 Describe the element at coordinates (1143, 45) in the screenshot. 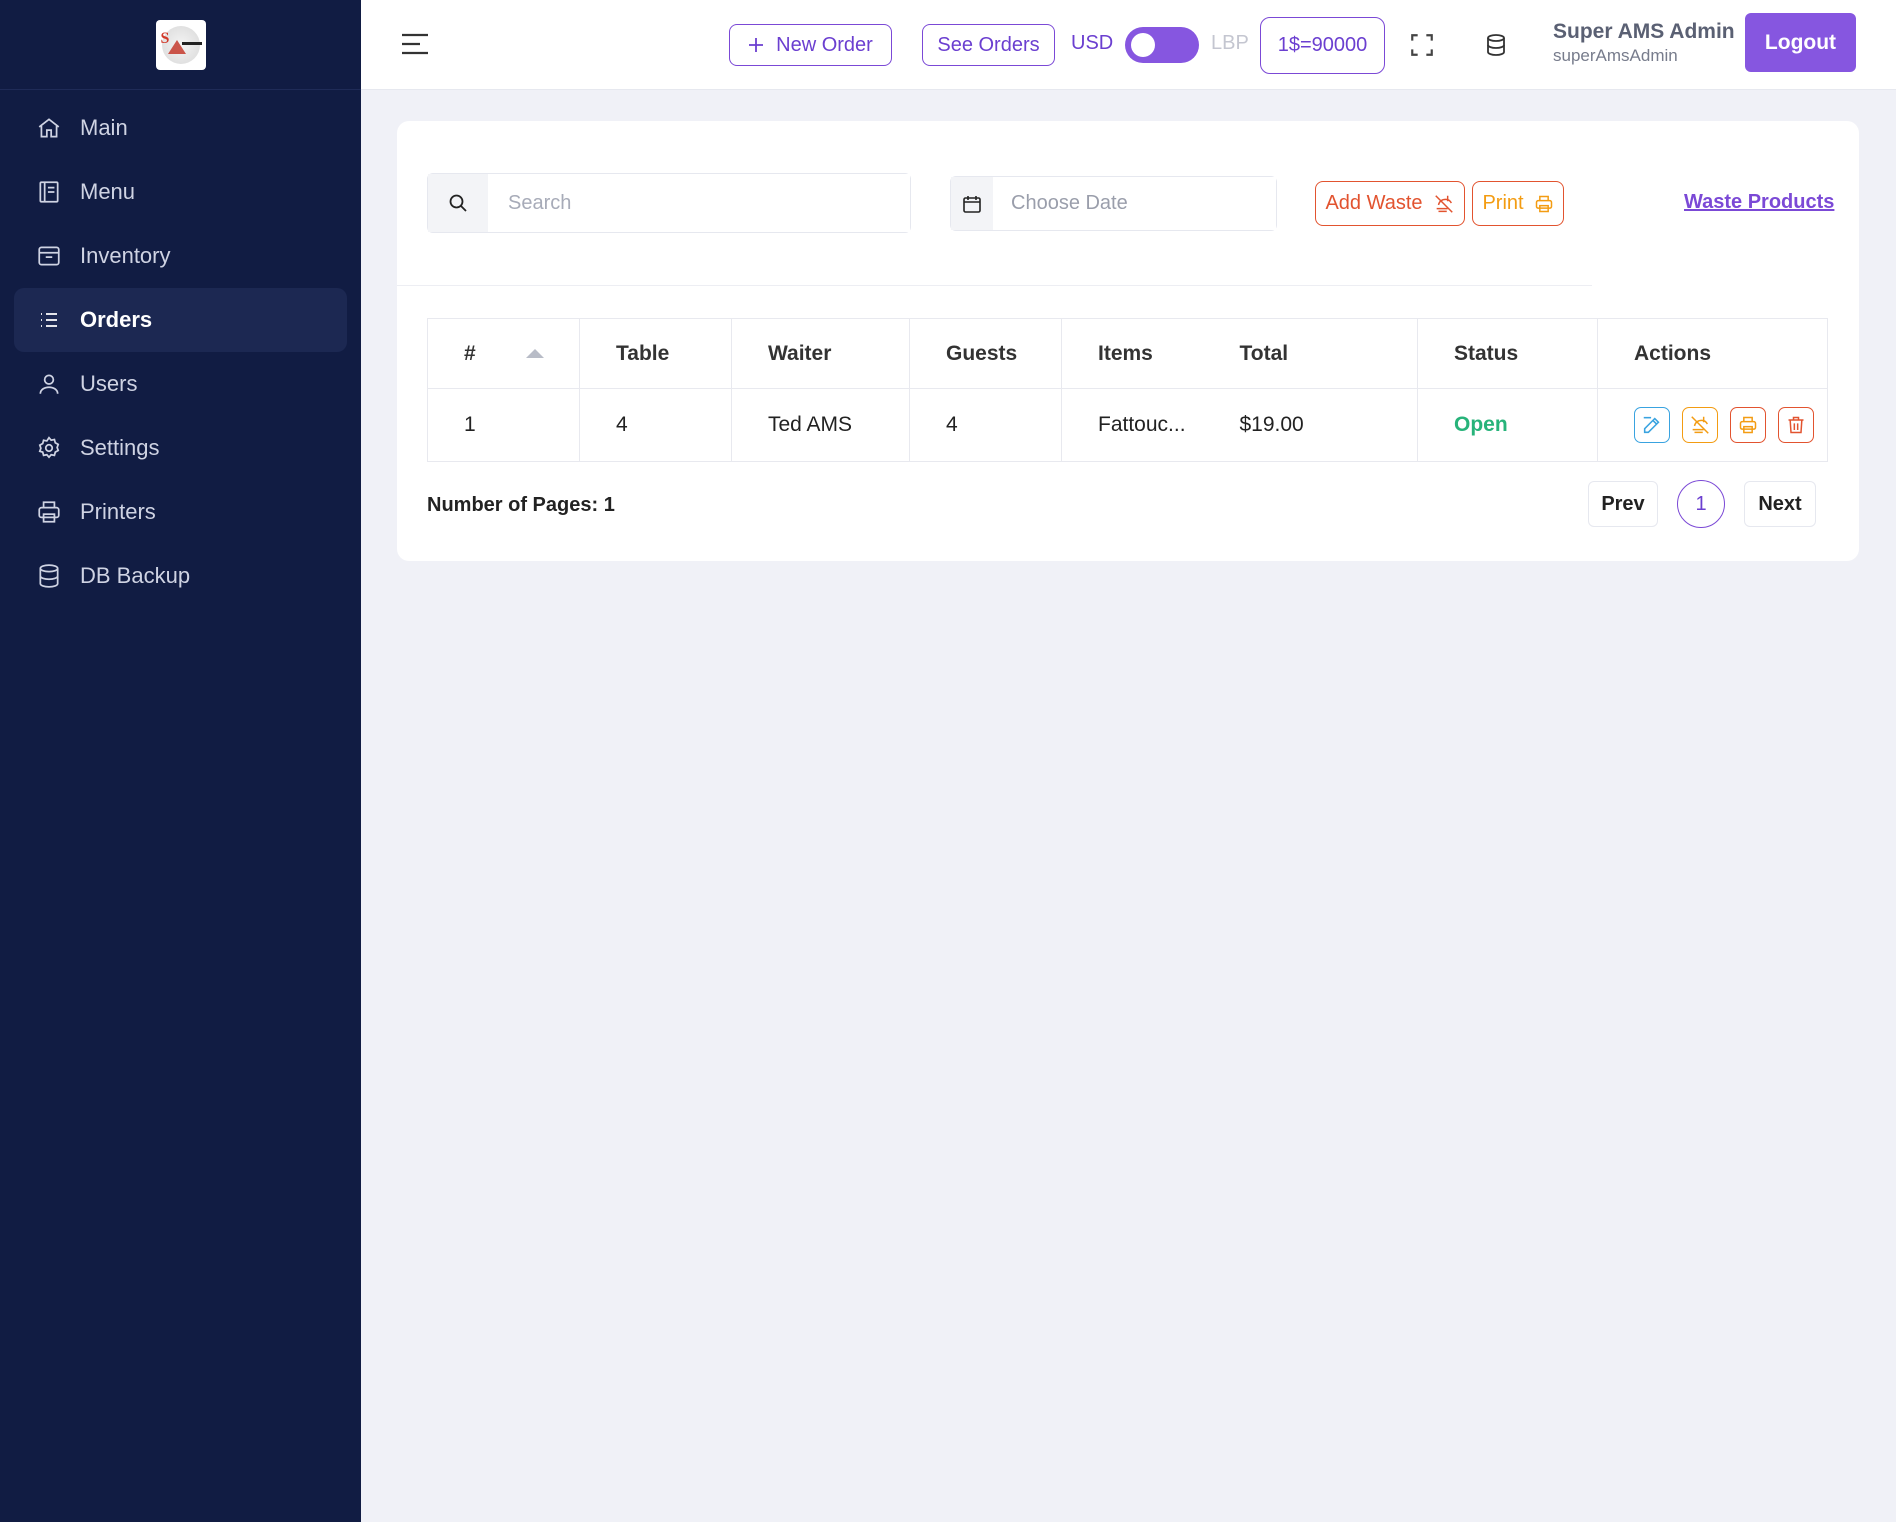

I see `toggle-knob` at that location.